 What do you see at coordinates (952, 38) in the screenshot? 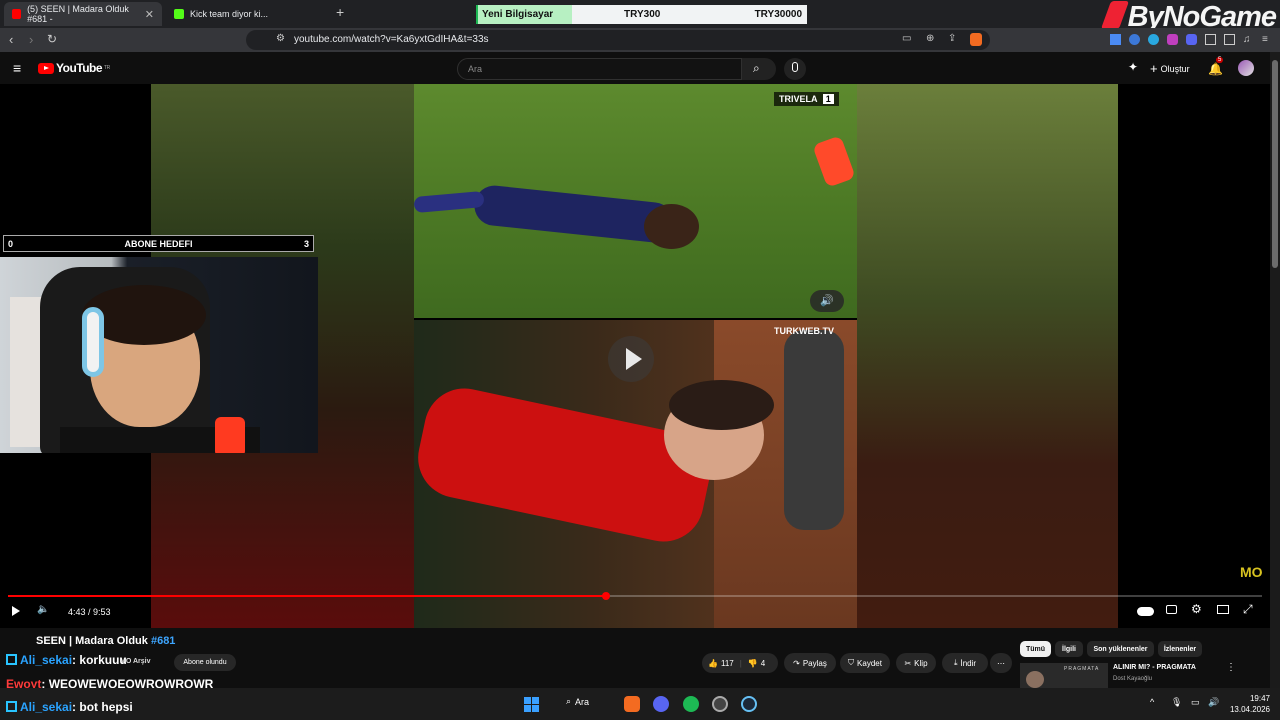
I see `share-icon: ⇪` at bounding box center [952, 38].